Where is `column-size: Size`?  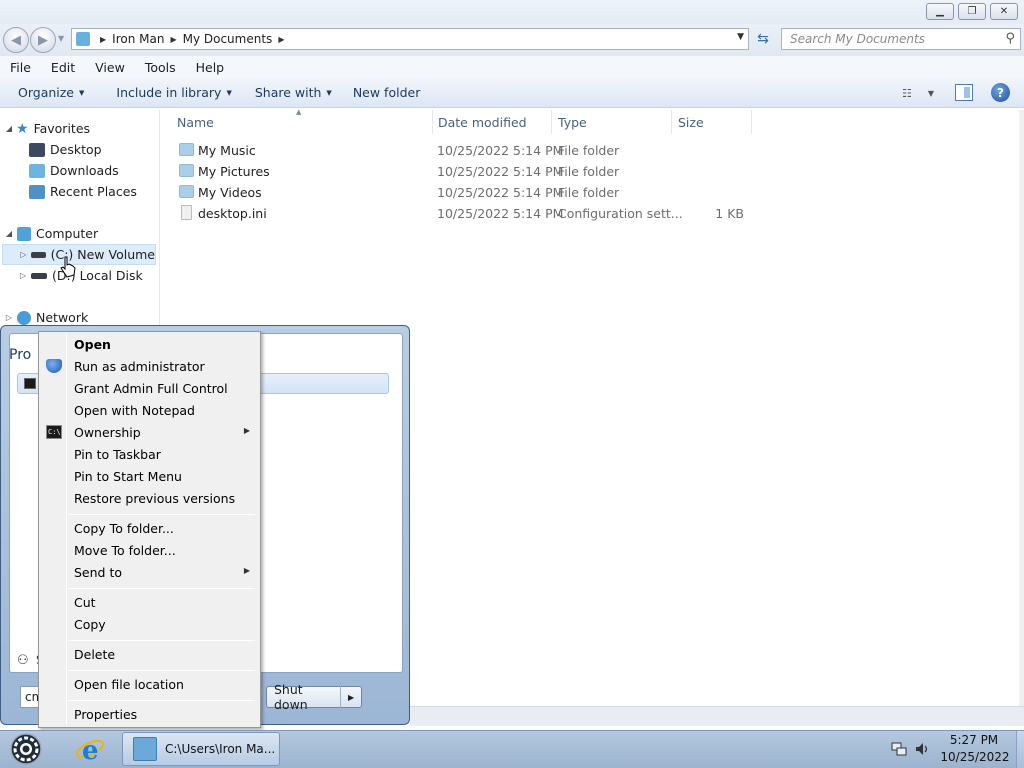
column-size: Size is located at coordinates (712, 122).